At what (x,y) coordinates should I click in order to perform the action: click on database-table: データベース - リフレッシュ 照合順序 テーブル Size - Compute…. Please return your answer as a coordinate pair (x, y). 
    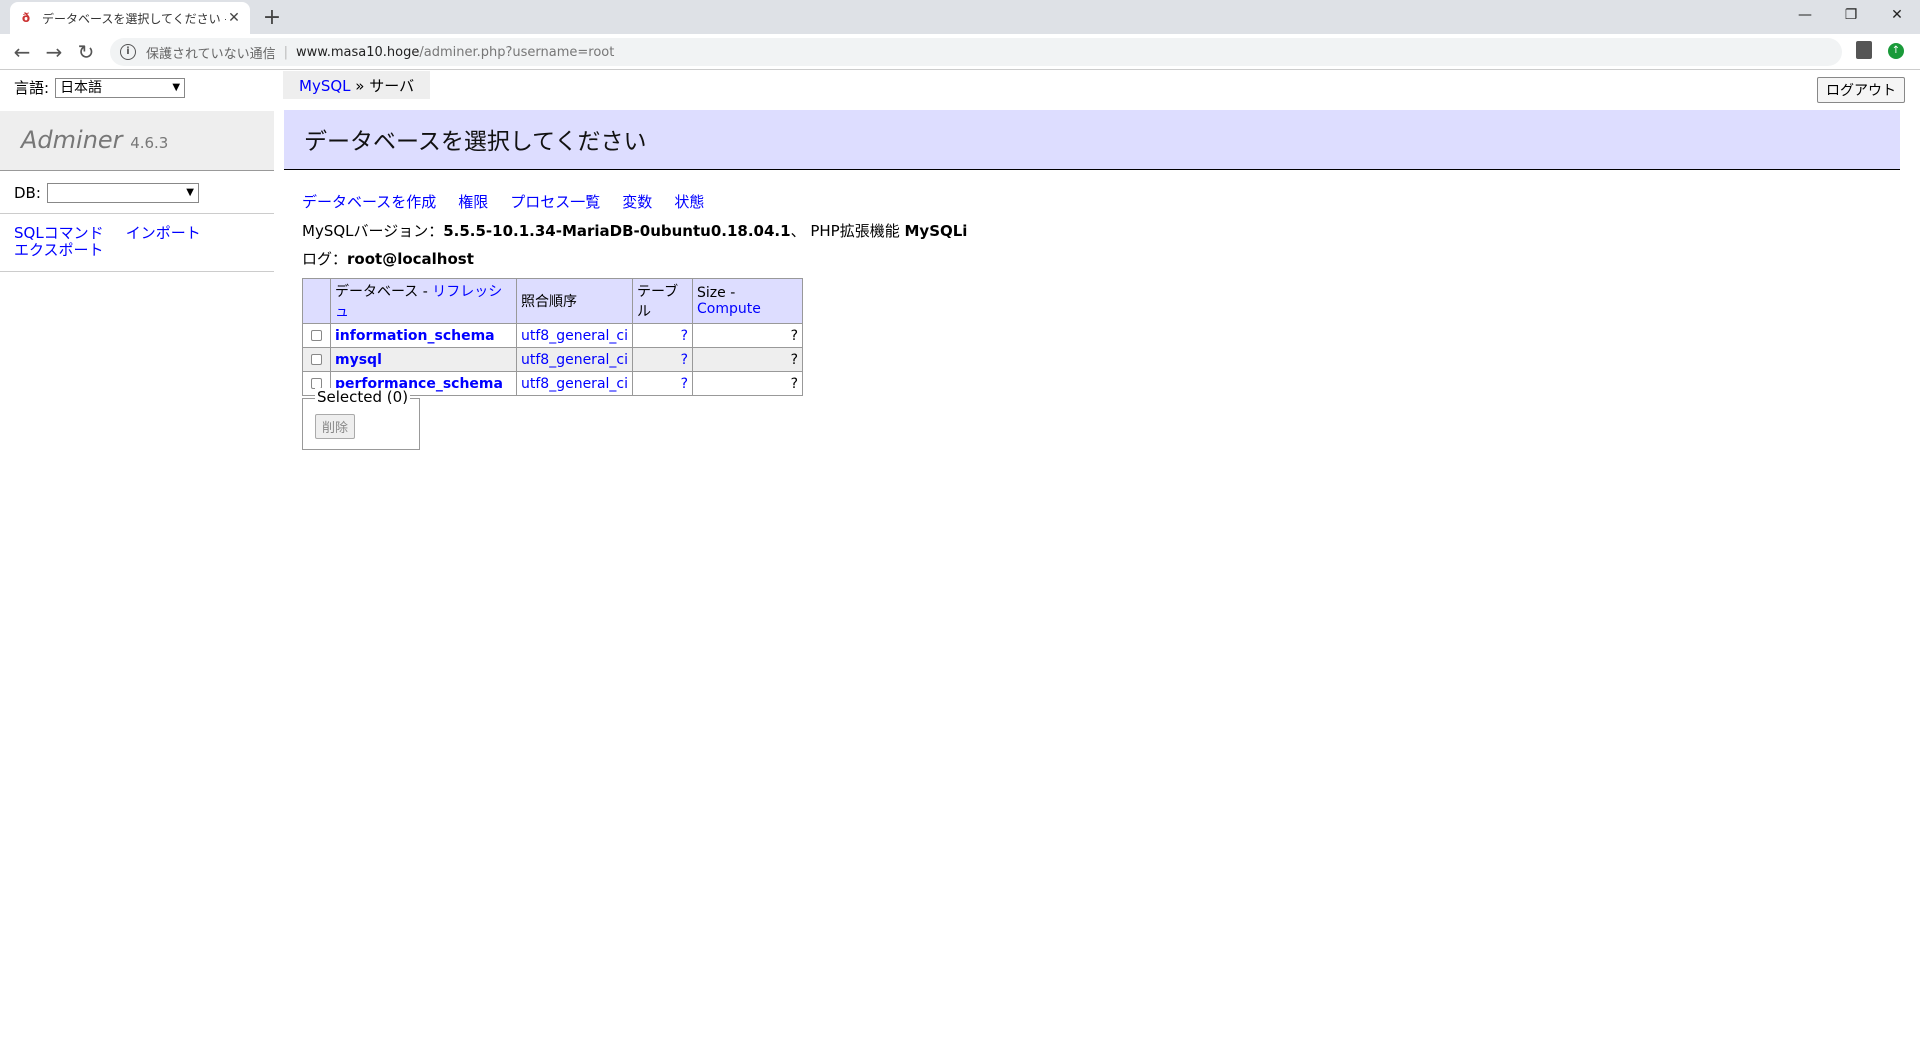
    Looking at the image, I should click on (552, 337).